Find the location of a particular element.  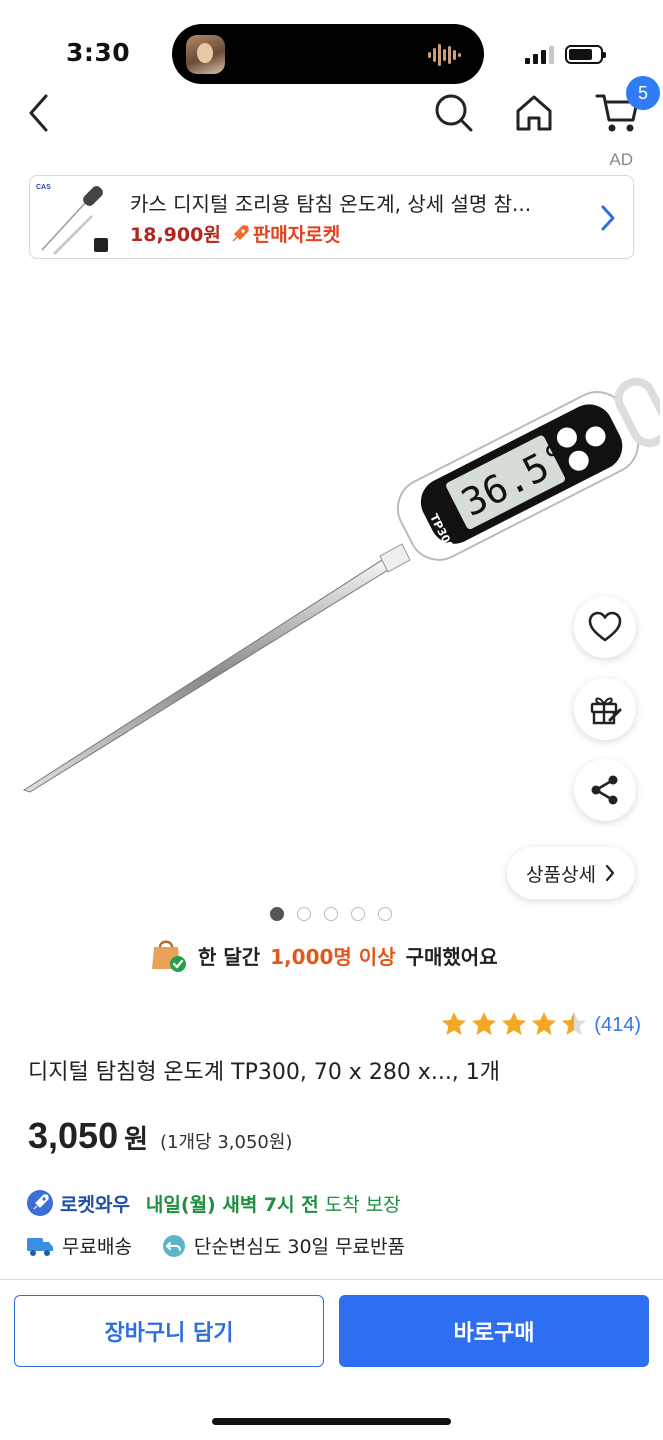

delivery-date: 내일(월) 새벽 7시 전 is located at coordinates (232, 1204).